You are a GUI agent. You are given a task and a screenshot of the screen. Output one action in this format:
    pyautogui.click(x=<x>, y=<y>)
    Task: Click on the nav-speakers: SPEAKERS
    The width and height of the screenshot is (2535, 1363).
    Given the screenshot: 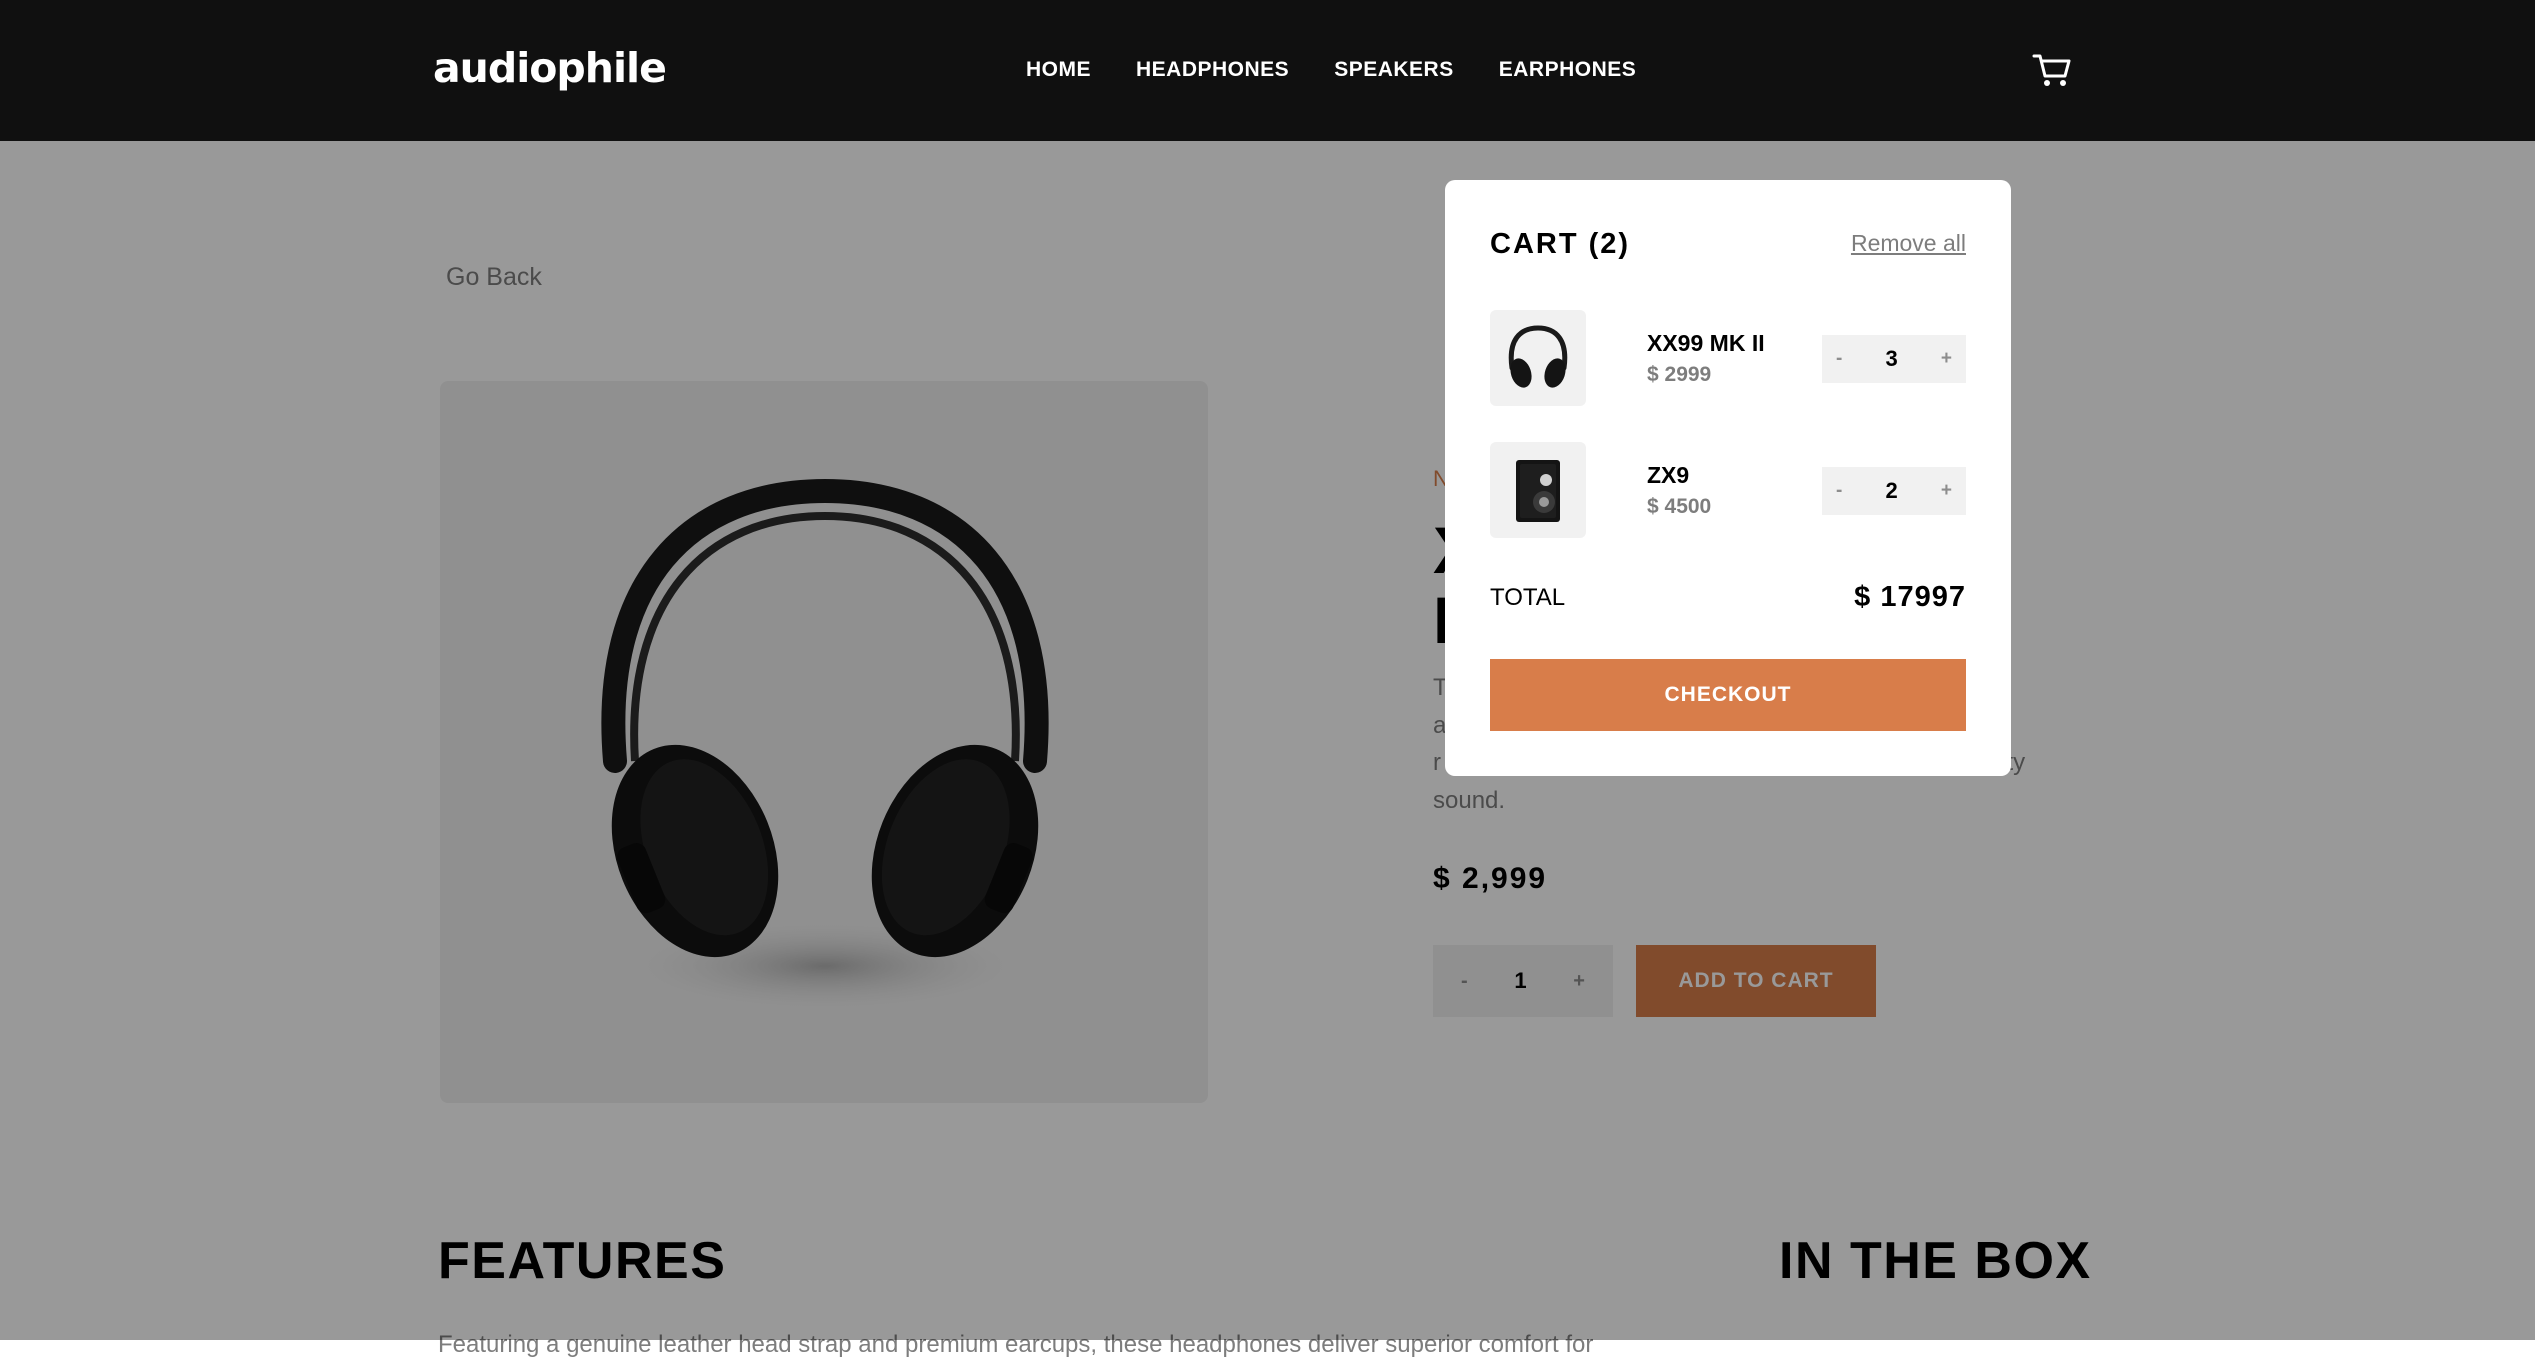 What is the action you would take?
    pyautogui.click(x=1394, y=70)
    